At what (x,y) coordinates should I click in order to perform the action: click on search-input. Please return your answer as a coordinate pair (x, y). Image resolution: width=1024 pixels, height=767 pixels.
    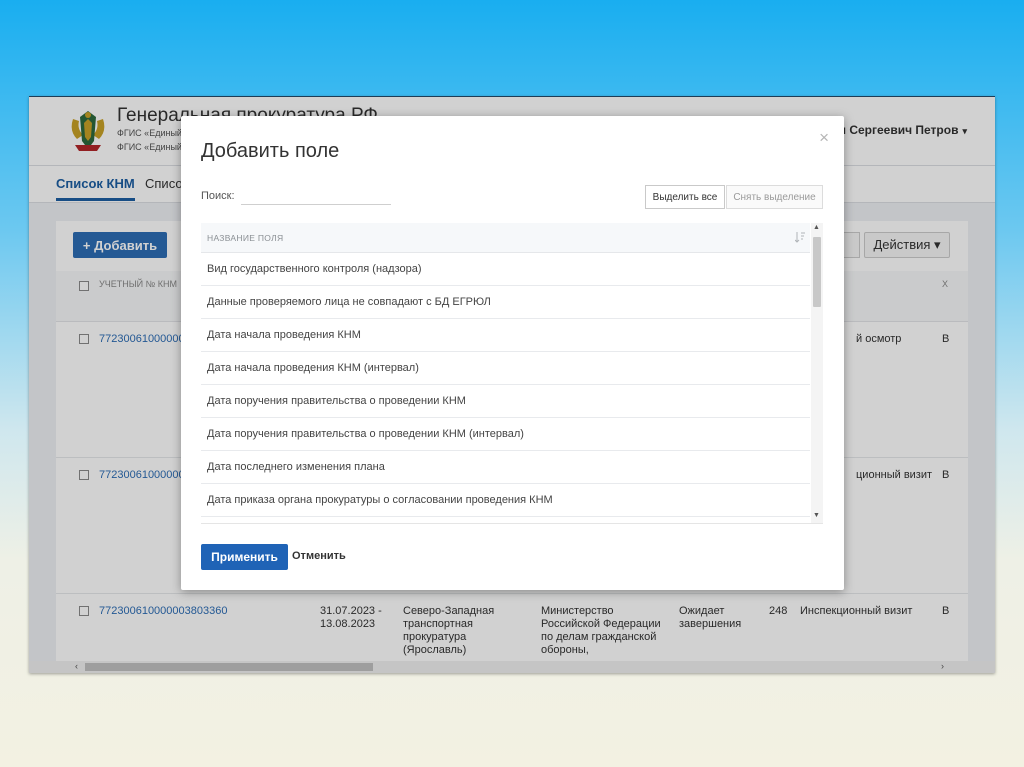
    Looking at the image, I should click on (316, 196).